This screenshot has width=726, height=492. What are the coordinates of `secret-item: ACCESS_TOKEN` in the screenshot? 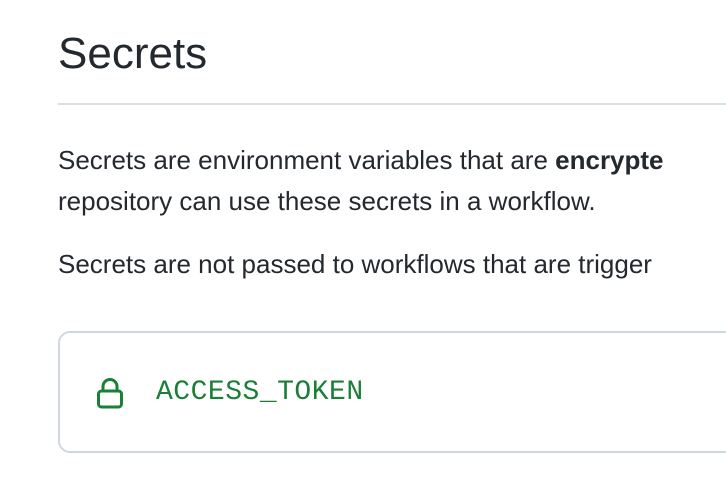 It's located at (230, 393).